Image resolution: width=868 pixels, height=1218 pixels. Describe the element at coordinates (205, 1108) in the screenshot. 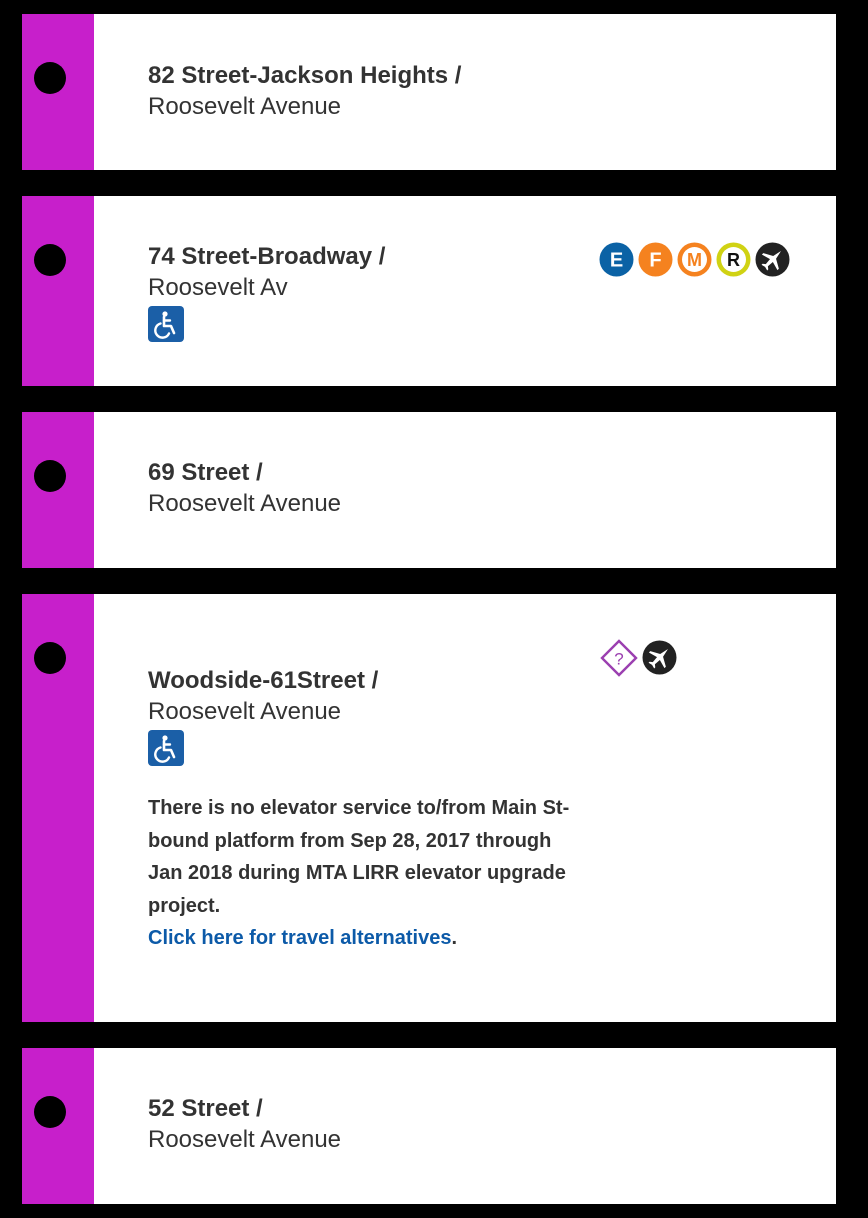

I see `station-name: 52 Street /` at that location.